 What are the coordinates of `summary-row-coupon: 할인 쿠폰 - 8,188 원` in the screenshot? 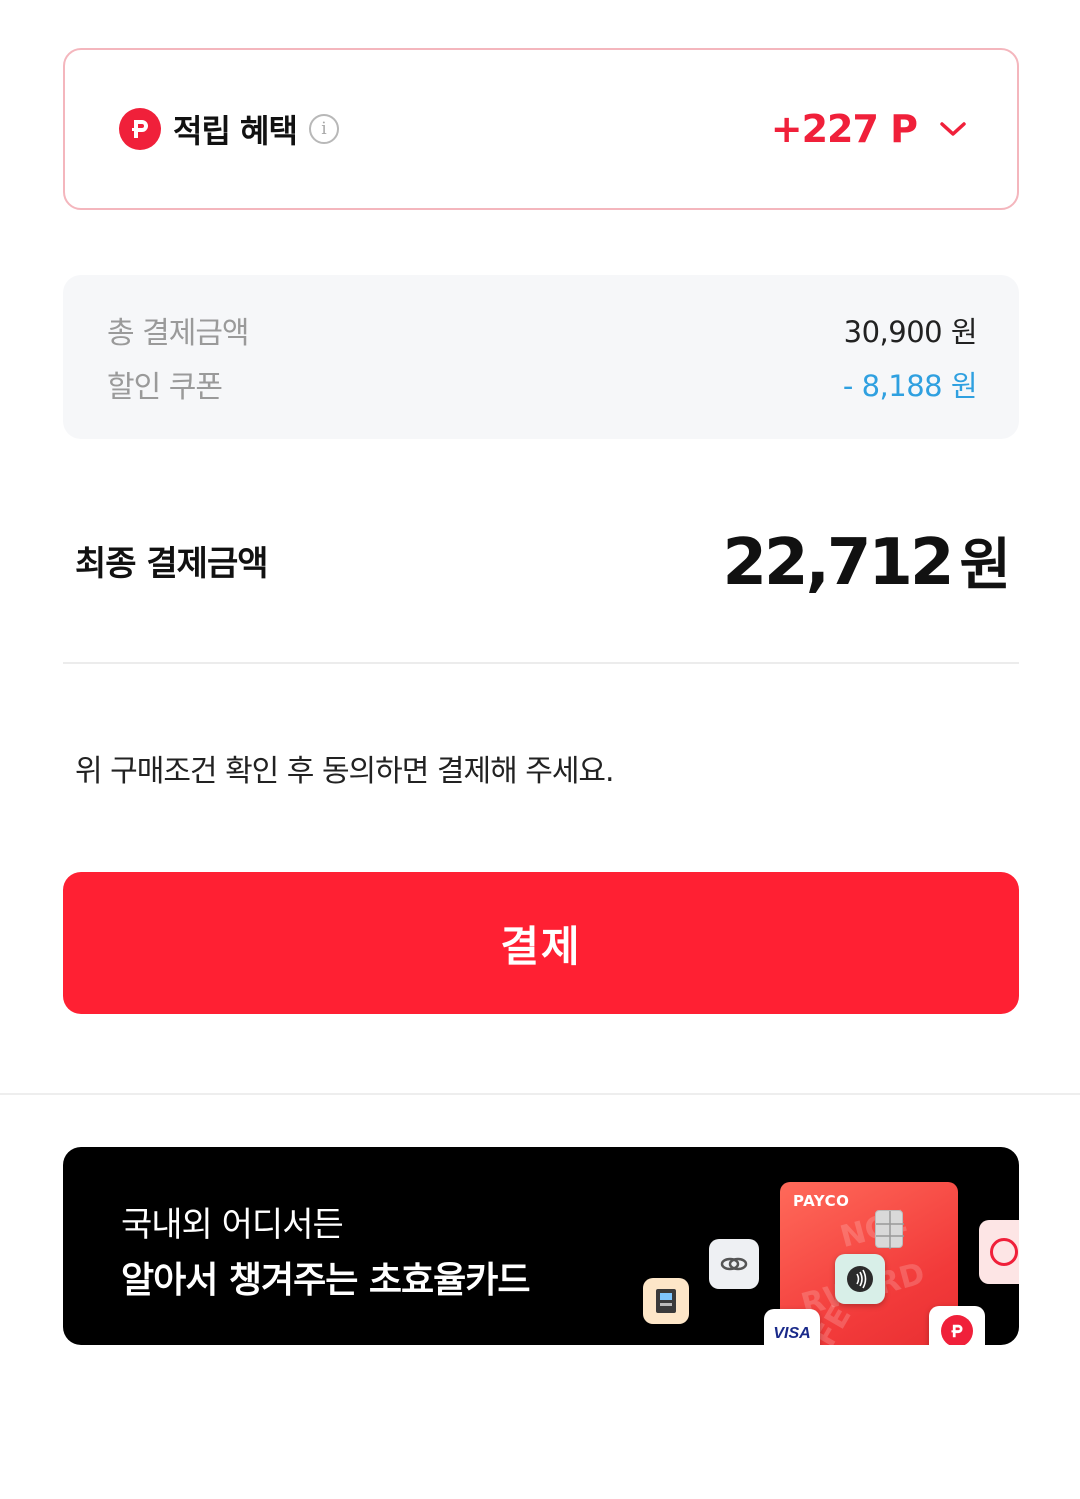 It's located at (542, 384).